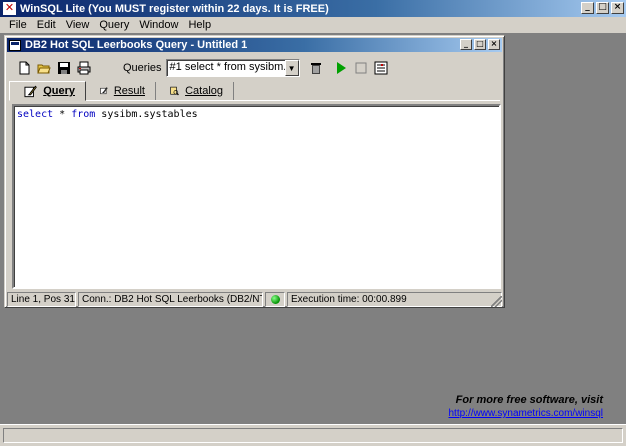 This screenshot has height=446, width=626. What do you see at coordinates (313, 25) in the screenshot?
I see `menu-bar: File Edit View Query Window Help` at bounding box center [313, 25].